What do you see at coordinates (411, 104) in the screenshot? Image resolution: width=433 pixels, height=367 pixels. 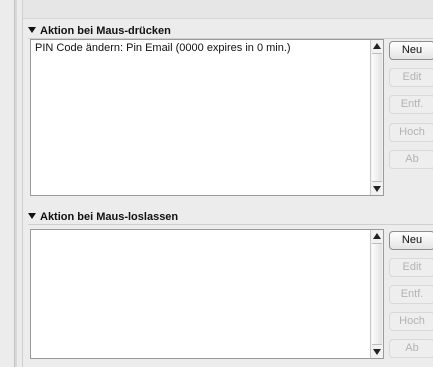 I see `press-delete-button: Entf.` at bounding box center [411, 104].